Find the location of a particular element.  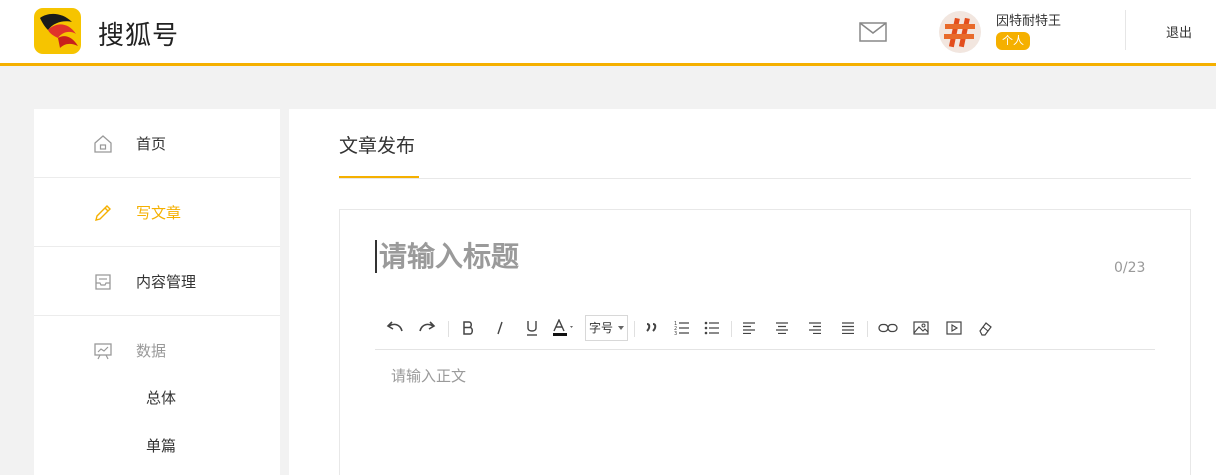

align-right-icon is located at coordinates (815, 328).